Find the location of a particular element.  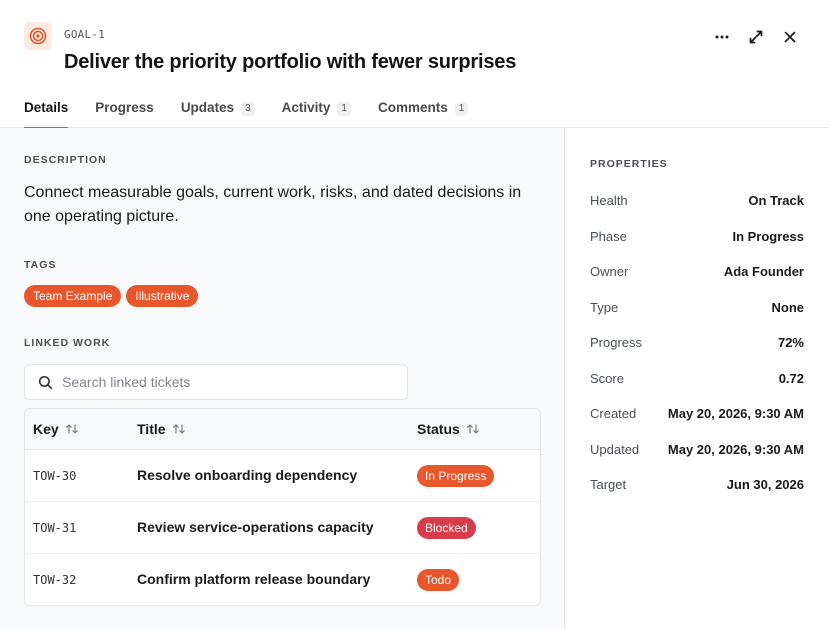

tags-heading: TAGS is located at coordinates (40, 265).